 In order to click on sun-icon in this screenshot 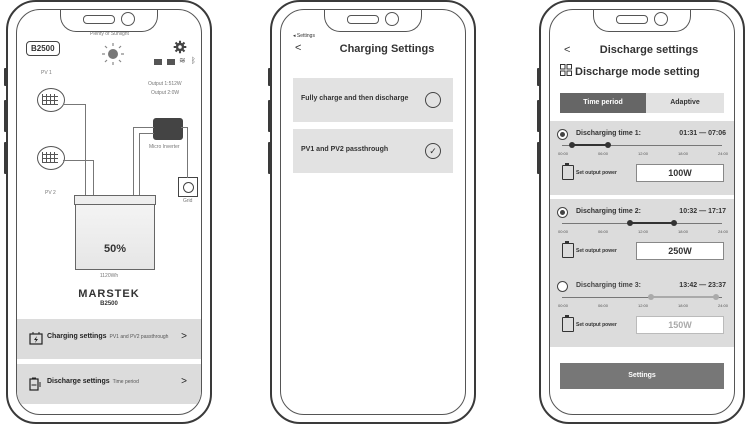, I will do `click(113, 54)`.